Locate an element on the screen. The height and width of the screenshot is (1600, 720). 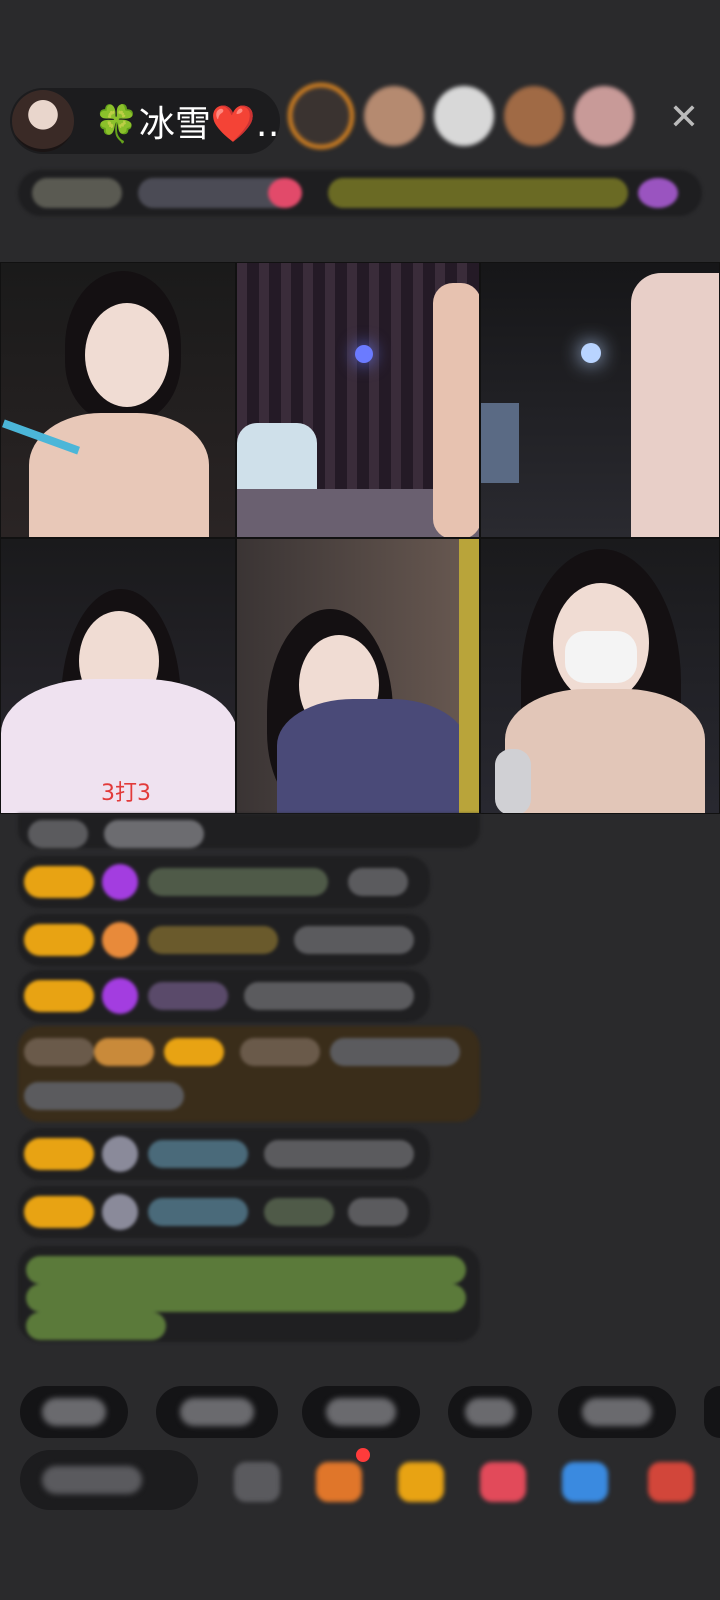
host-avatar is located at coordinates (43, 121).